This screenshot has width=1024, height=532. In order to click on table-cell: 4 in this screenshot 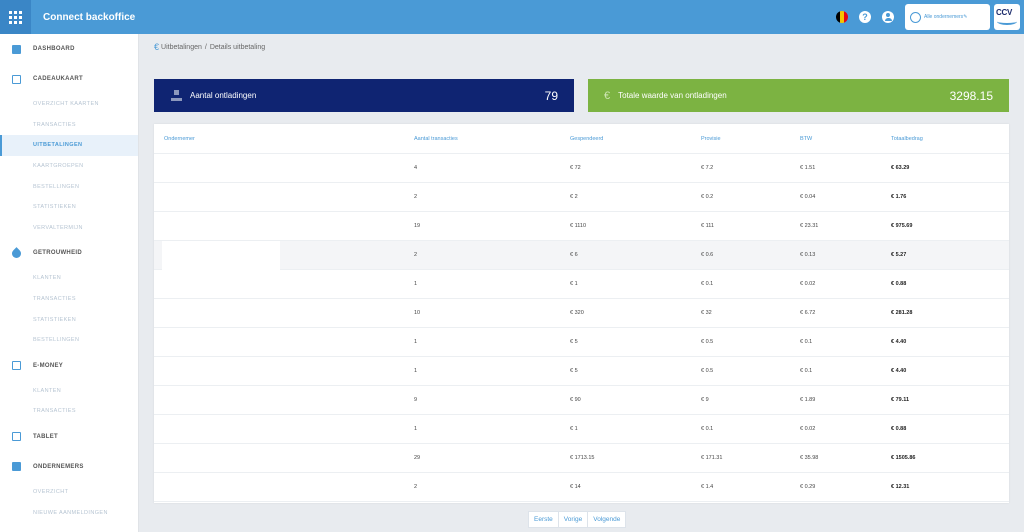, I will do `click(416, 168)`.